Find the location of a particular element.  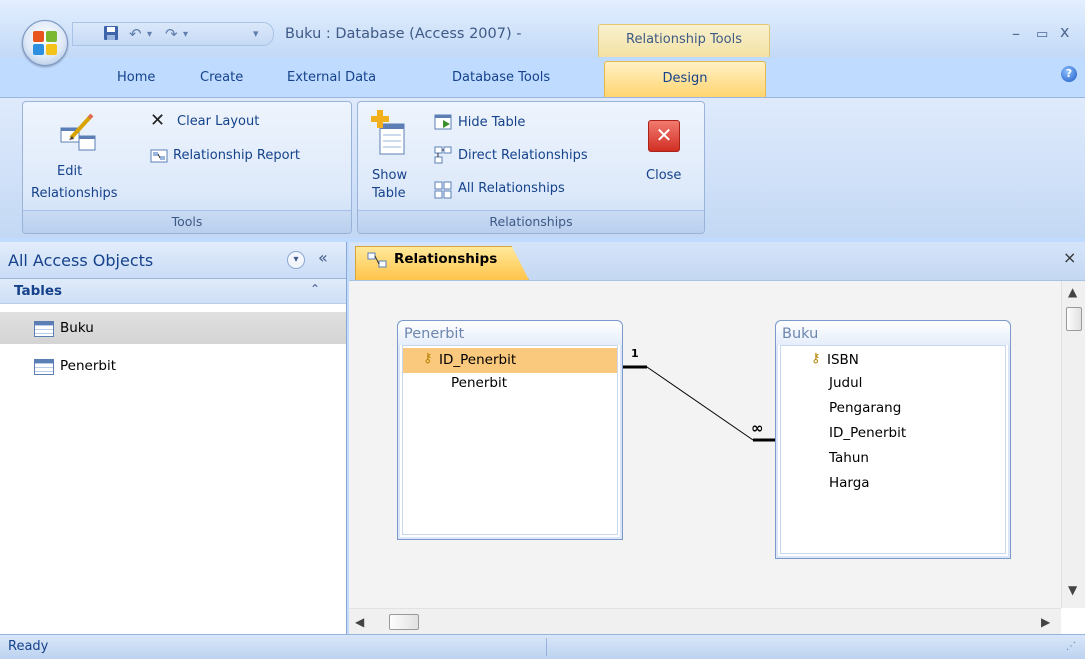

relationship-one-label: 1 is located at coordinates (635, 353).